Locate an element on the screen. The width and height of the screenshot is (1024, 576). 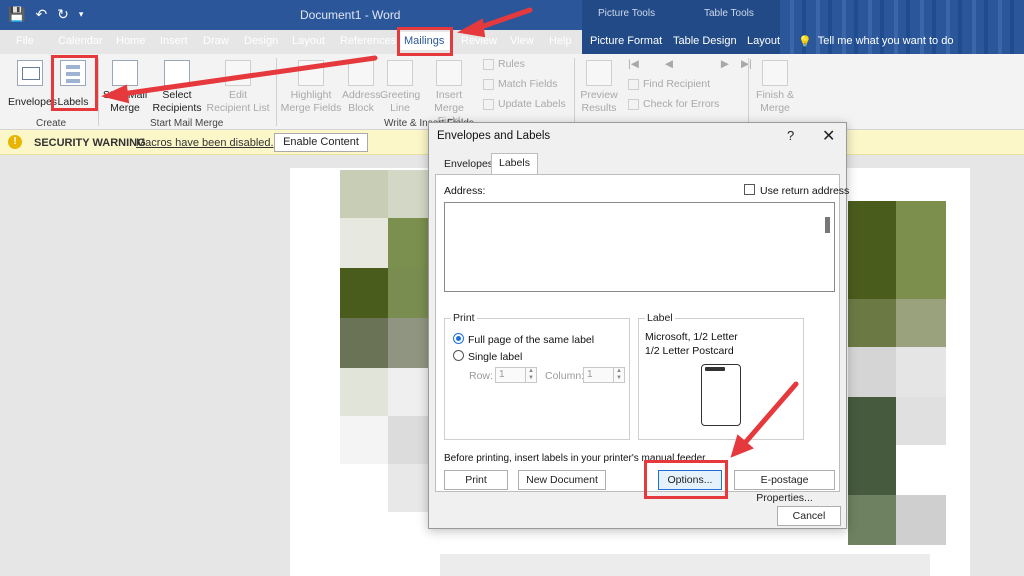
arrow-to-options is located at coordinates (770, 414).